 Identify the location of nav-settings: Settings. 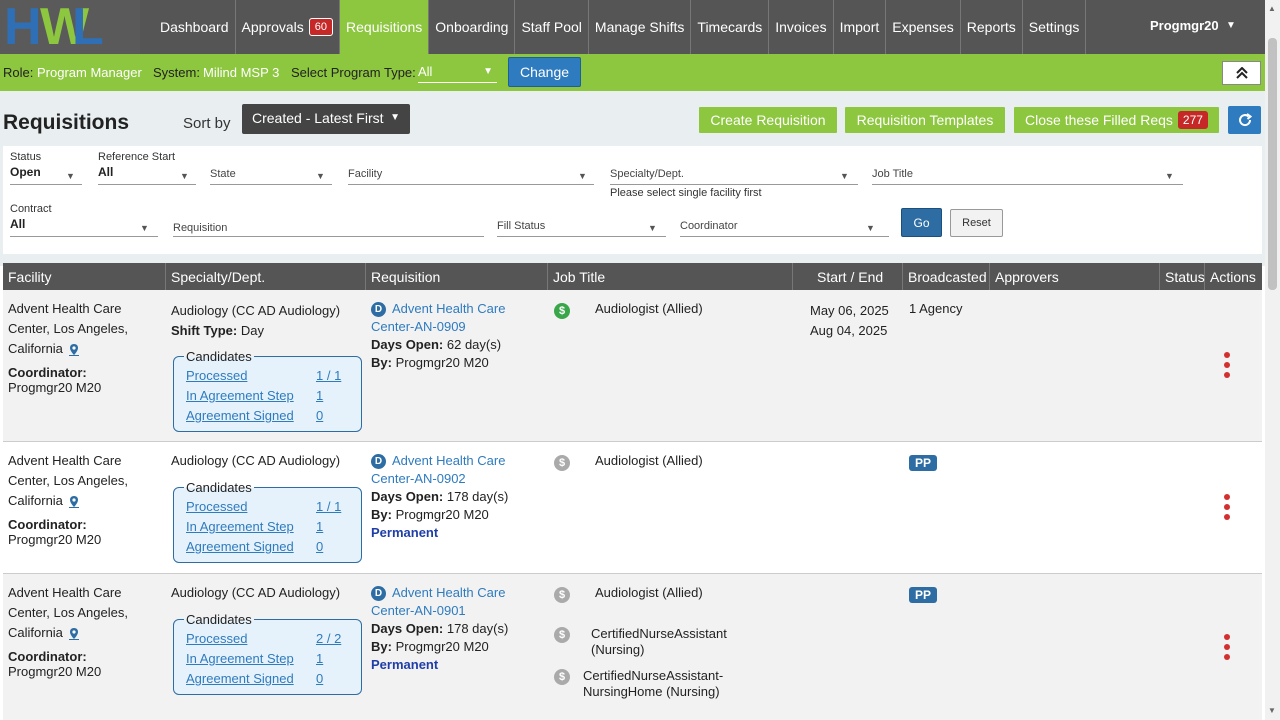
(1054, 27).